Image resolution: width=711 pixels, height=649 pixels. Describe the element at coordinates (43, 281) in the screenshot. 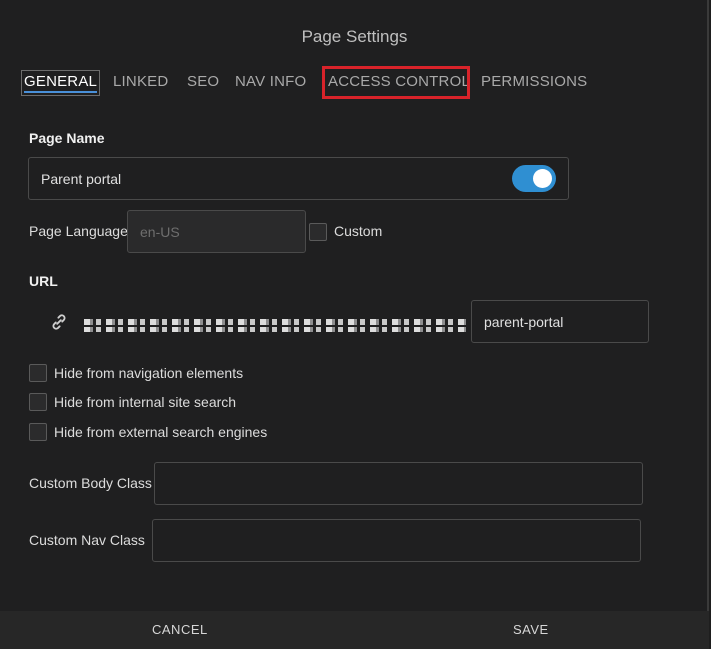

I see `url-label: URL` at that location.